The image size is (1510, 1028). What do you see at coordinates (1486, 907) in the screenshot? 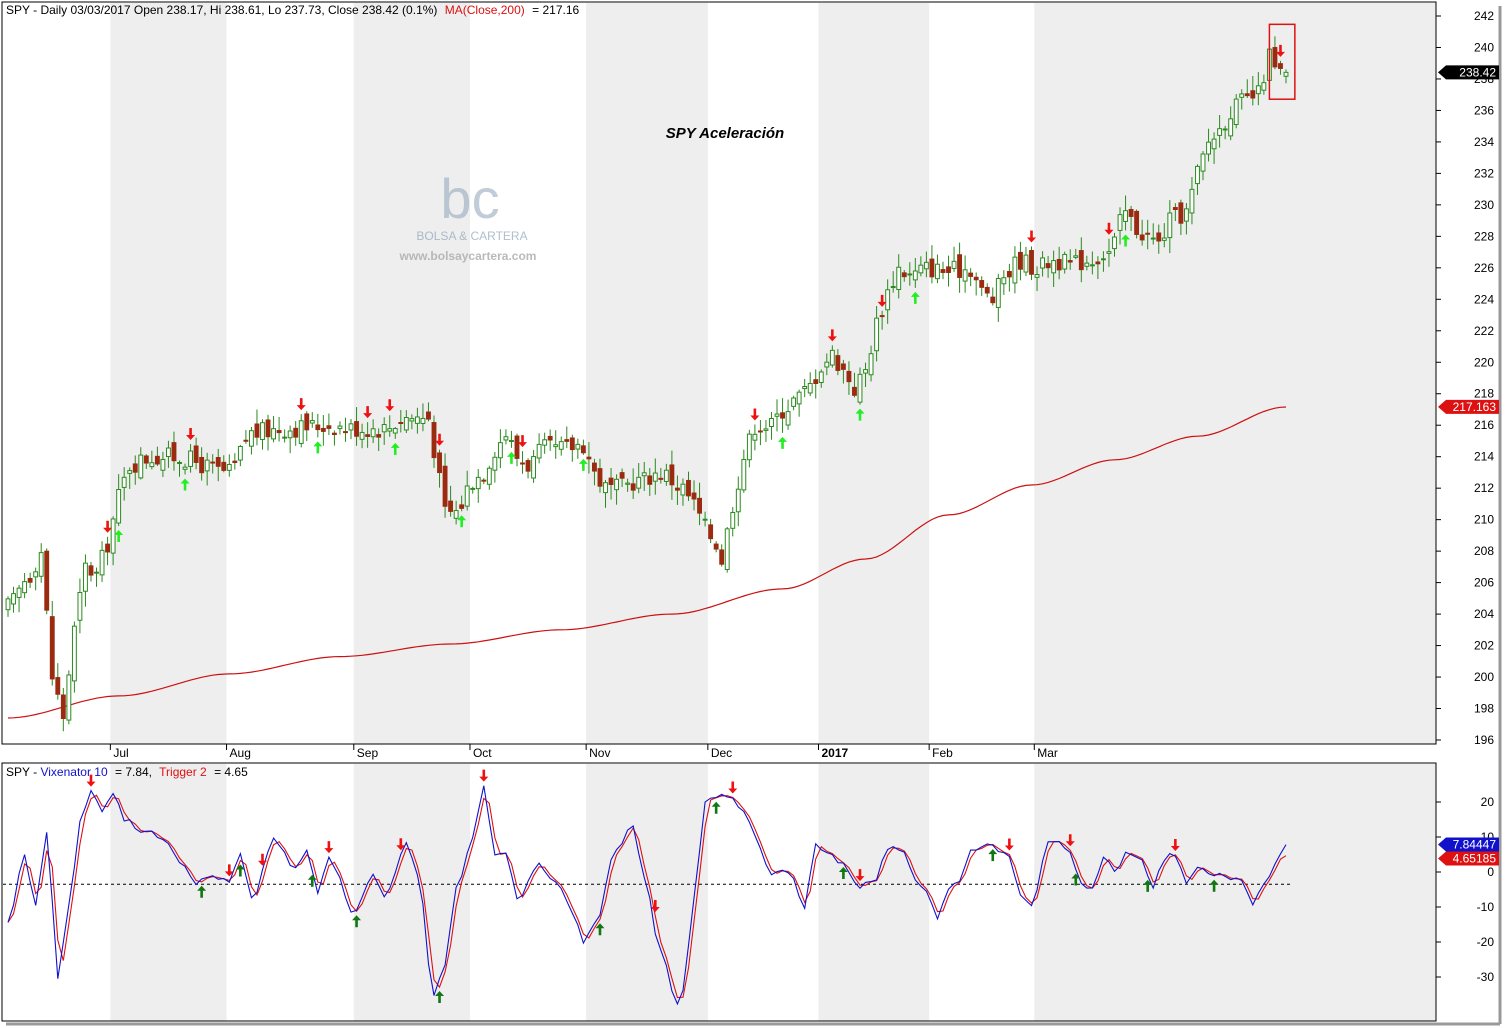
I see `indicator-tick-label: -10` at bounding box center [1486, 907].